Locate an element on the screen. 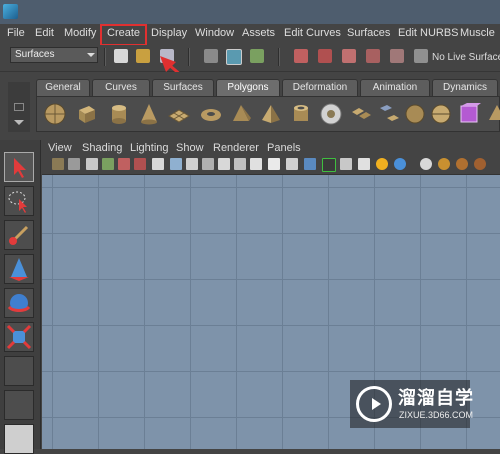 This screenshot has height=454, width=500. lasso-icon is located at coordinates (17, 202).